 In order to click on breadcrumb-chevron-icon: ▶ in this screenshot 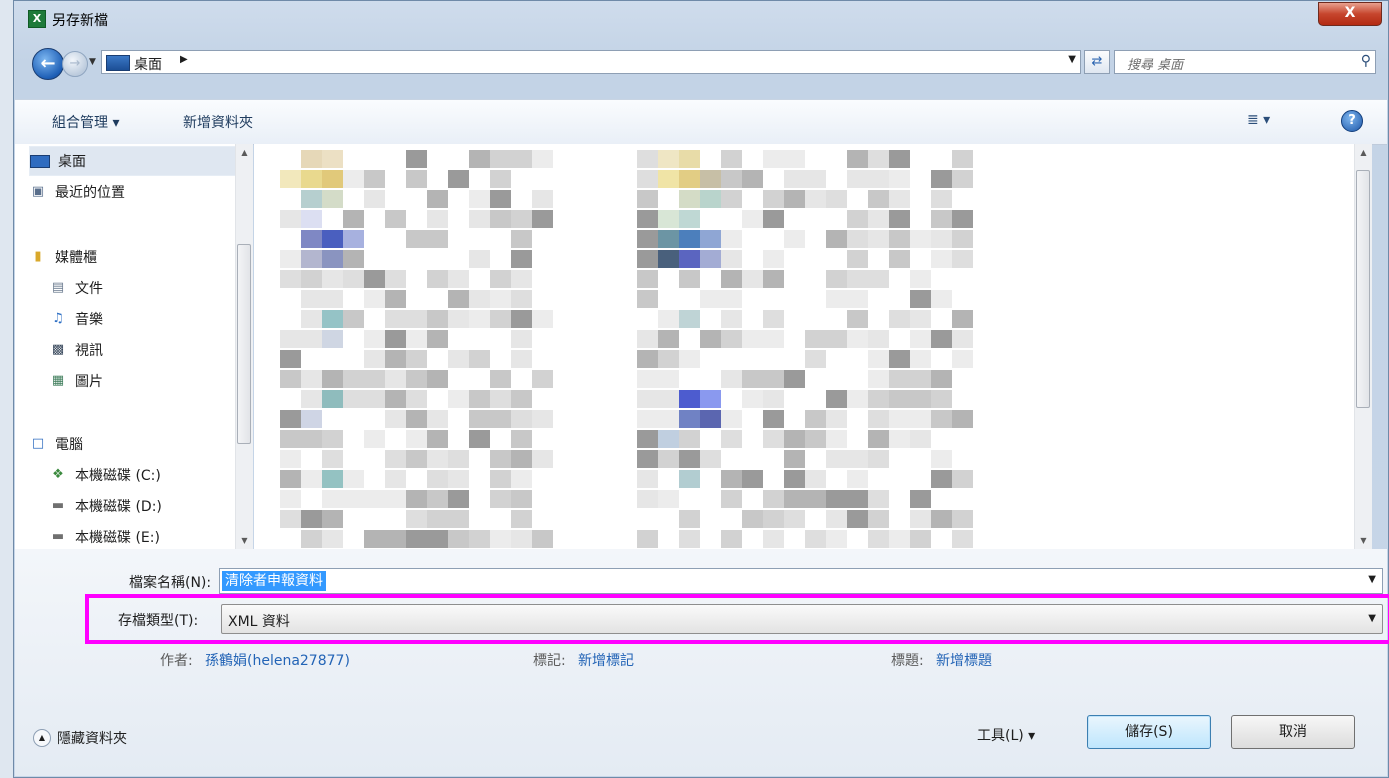, I will do `click(184, 59)`.